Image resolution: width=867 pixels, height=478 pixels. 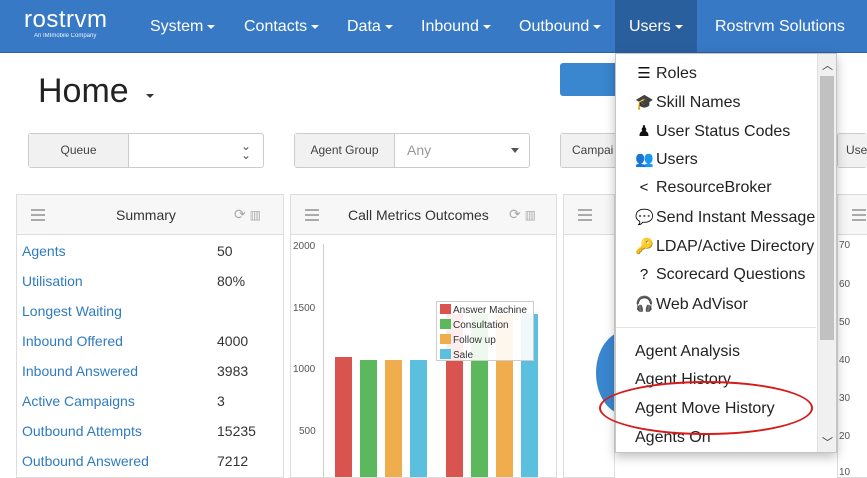 I want to click on scroll-up-icon: ︿, so click(x=827, y=65).